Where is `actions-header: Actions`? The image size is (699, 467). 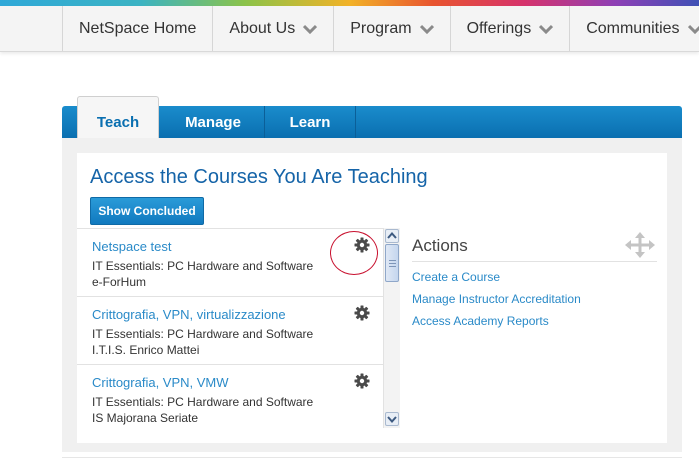
actions-header: Actions is located at coordinates (534, 245).